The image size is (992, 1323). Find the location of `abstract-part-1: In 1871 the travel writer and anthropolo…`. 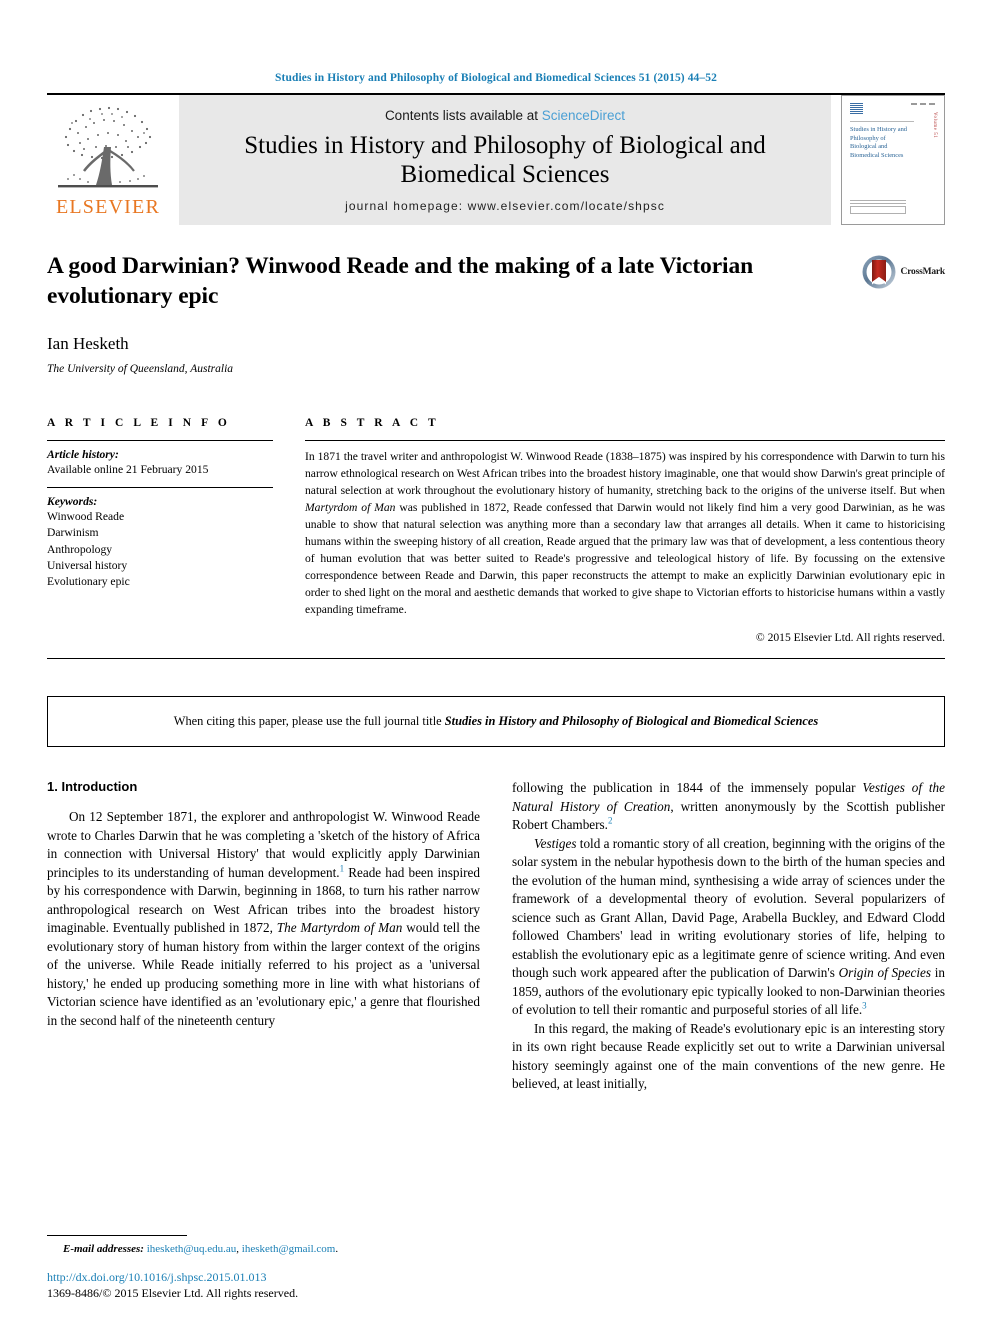

abstract-part-1: In 1871 the travel writer and anthropolo… is located at coordinates (625, 474).